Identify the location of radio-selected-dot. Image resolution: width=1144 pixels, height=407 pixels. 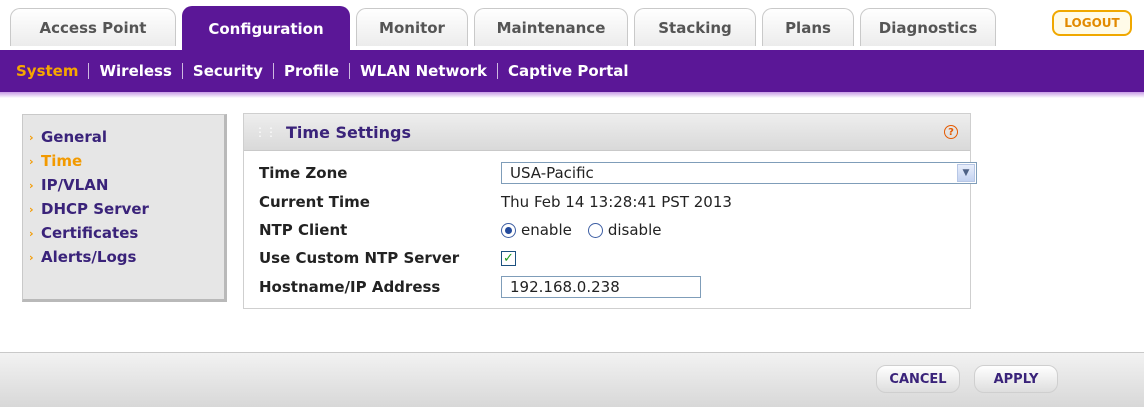
(508, 230).